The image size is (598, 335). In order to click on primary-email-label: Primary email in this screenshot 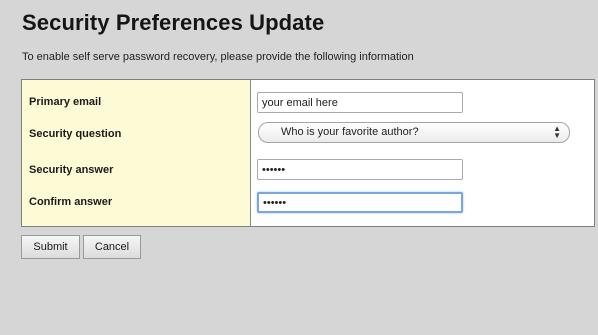, I will do `click(65, 102)`.